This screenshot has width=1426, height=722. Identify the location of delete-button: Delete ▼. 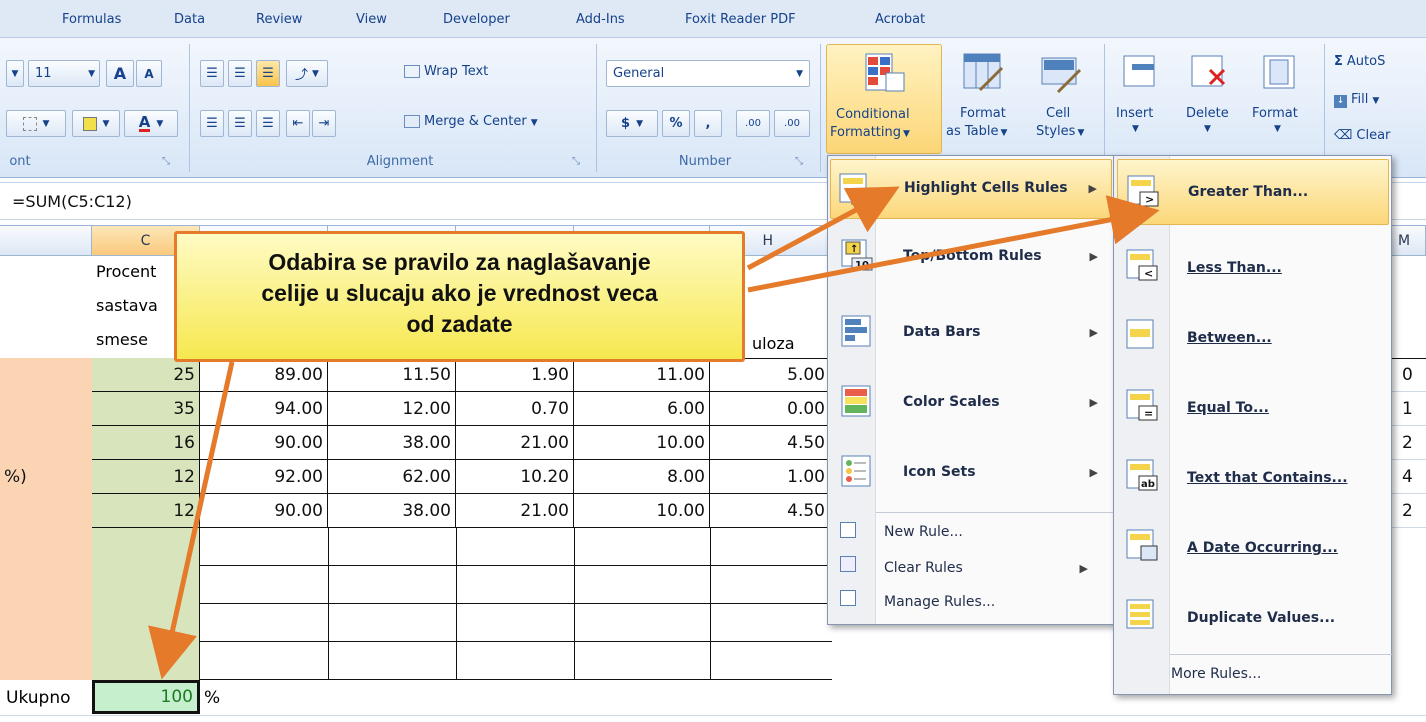
(1209, 99).